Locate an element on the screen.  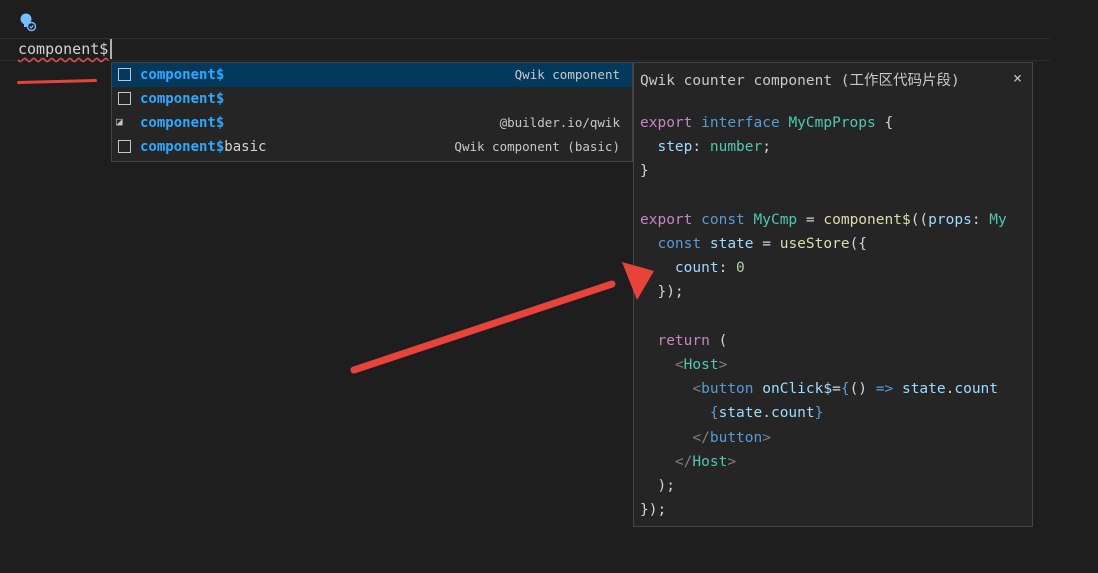
code-line: return ( is located at coordinates (692, 340).